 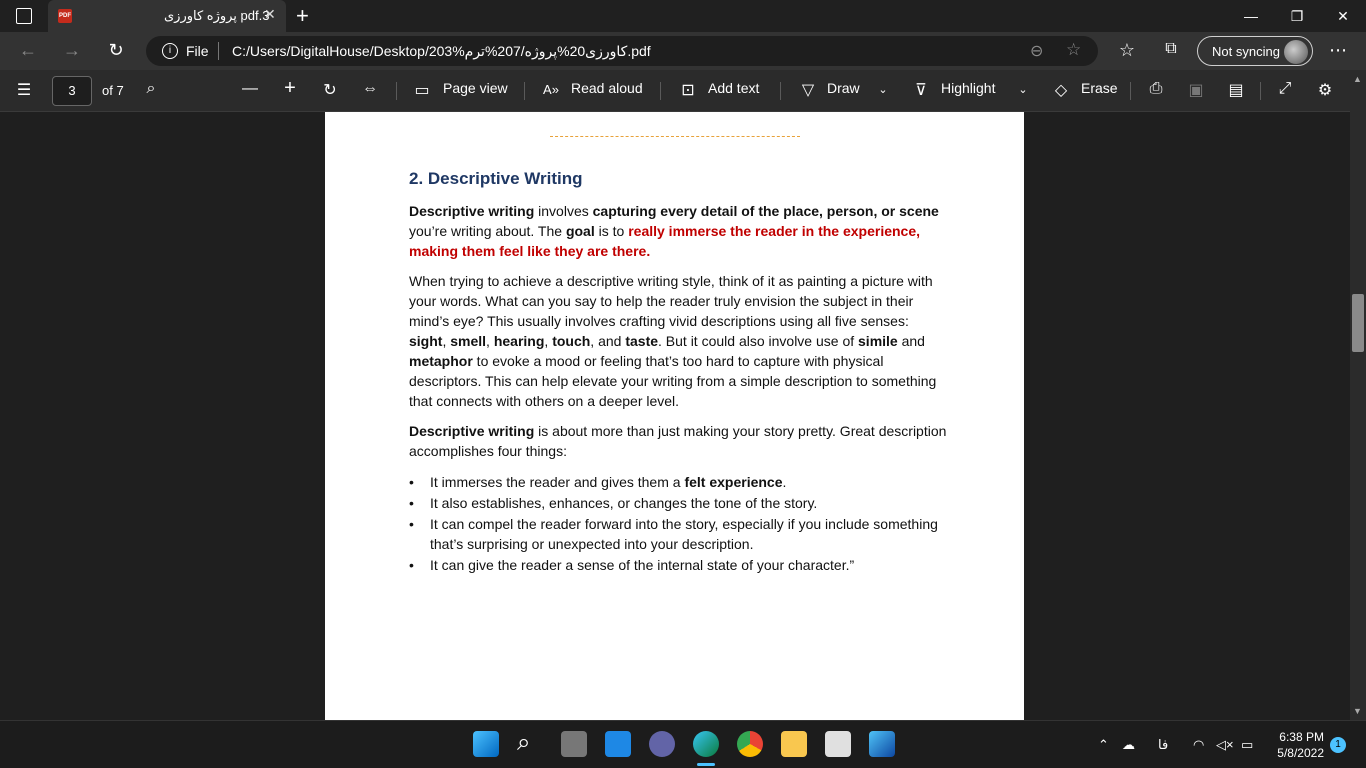 What do you see at coordinates (883, 89) in the screenshot?
I see `draw-options-chevron-icon: ⌄` at bounding box center [883, 89].